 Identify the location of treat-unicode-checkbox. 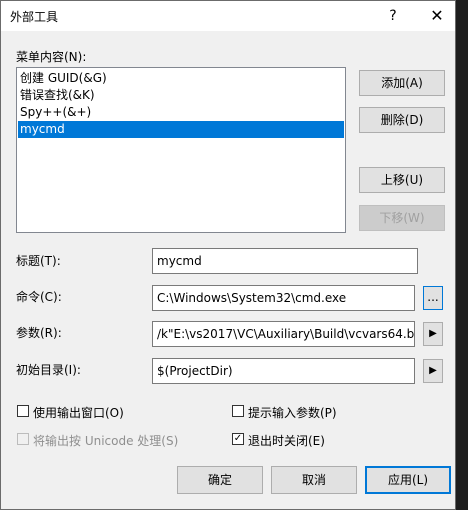
(23, 439).